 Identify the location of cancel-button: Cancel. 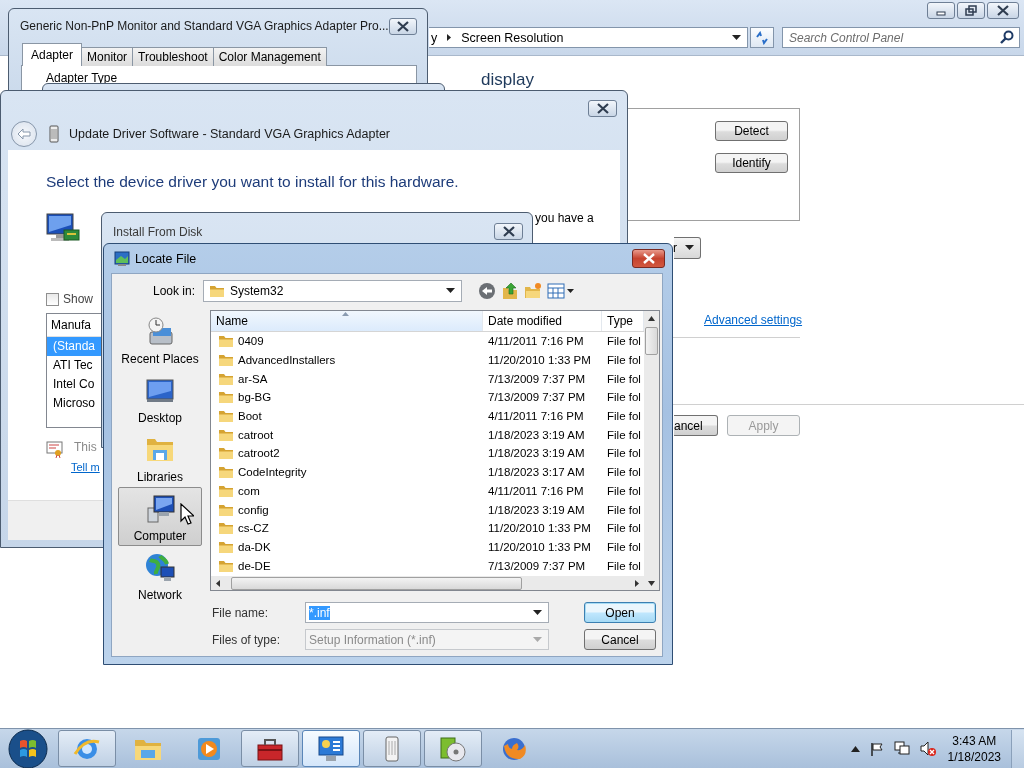
(620, 639).